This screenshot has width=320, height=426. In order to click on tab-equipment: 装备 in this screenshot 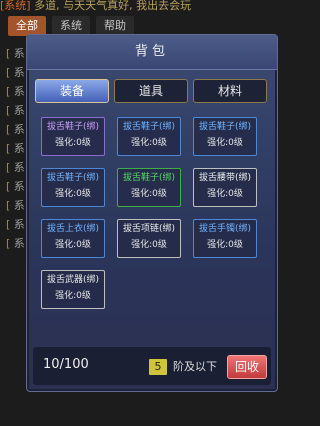, I will do `click(72, 91)`.